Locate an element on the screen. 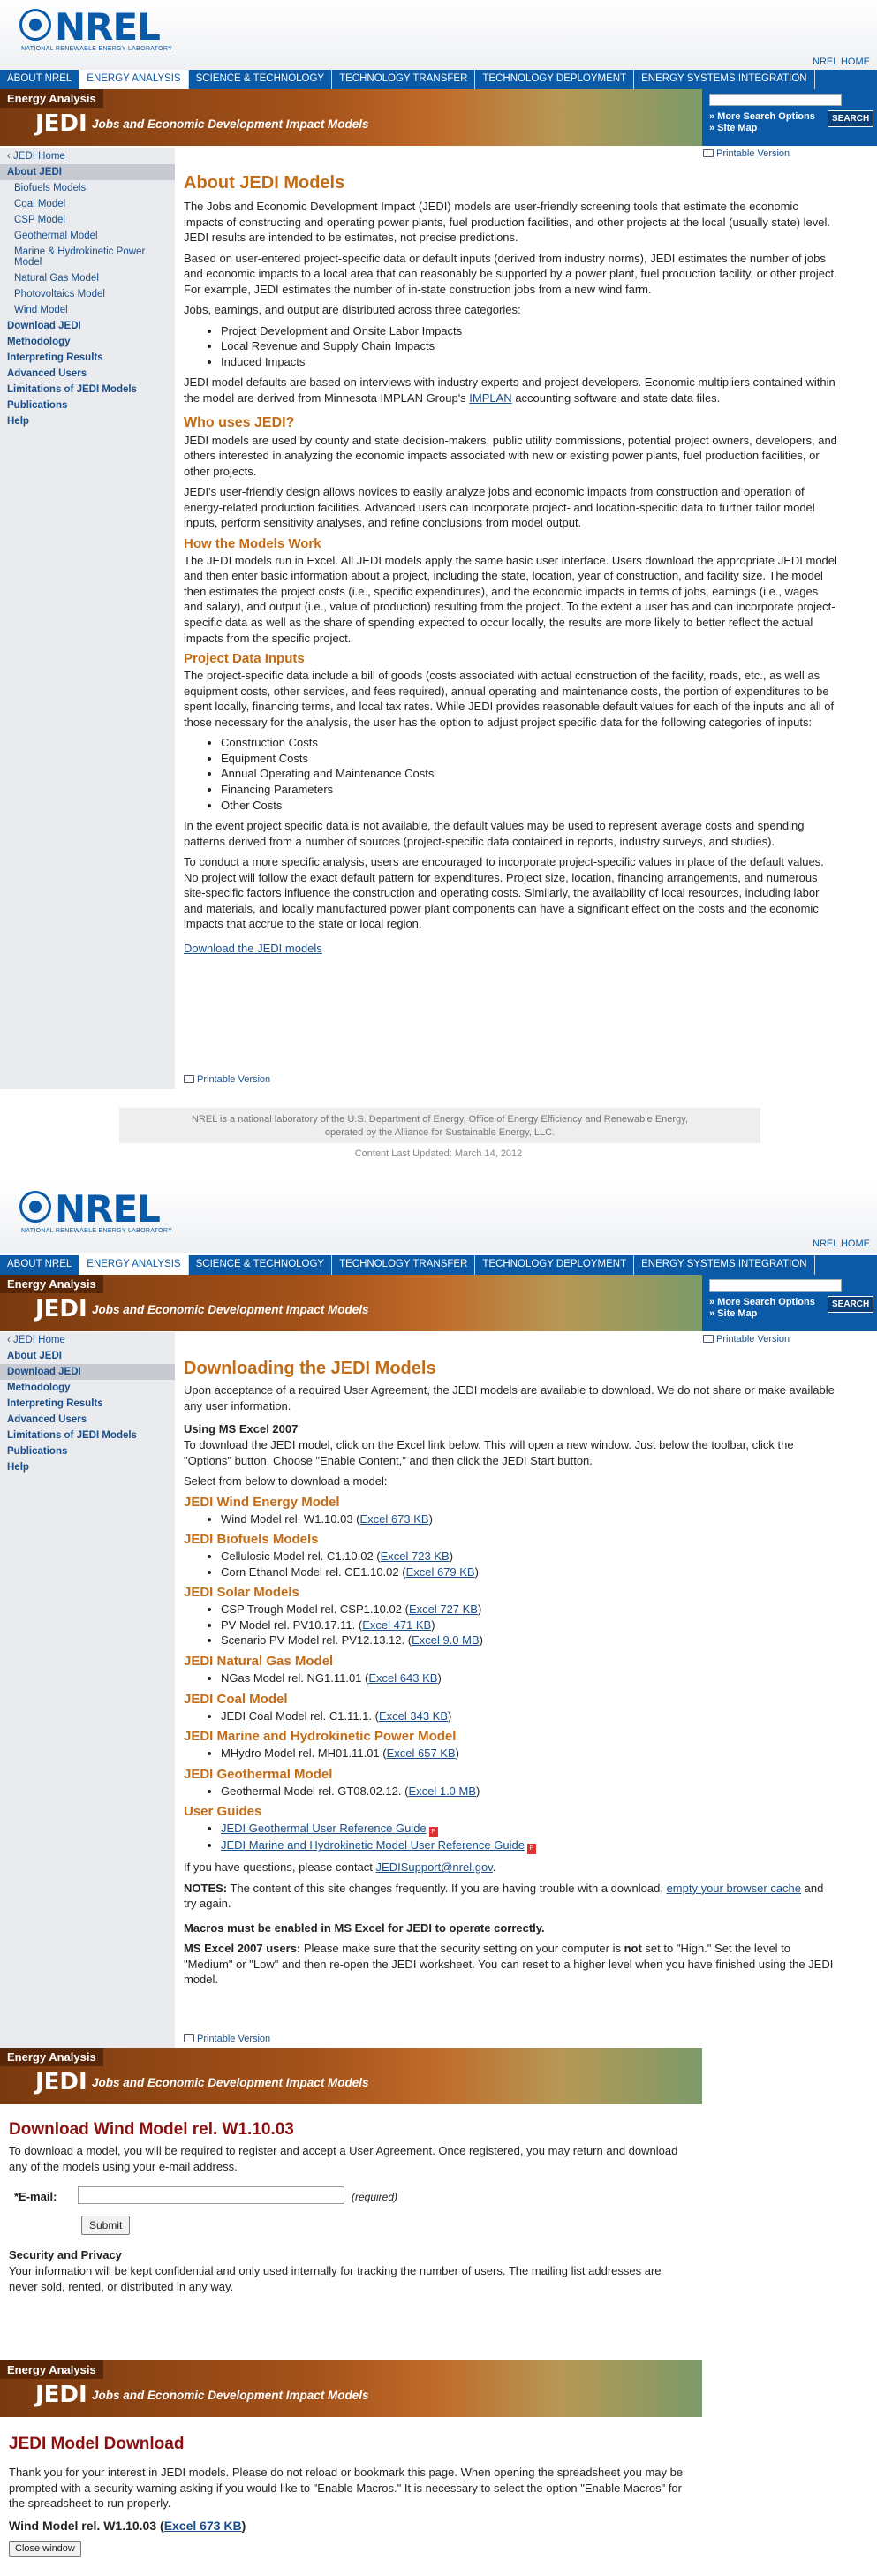  search-panel: » More Search Options » Site Map SEARCH is located at coordinates (789, 117).